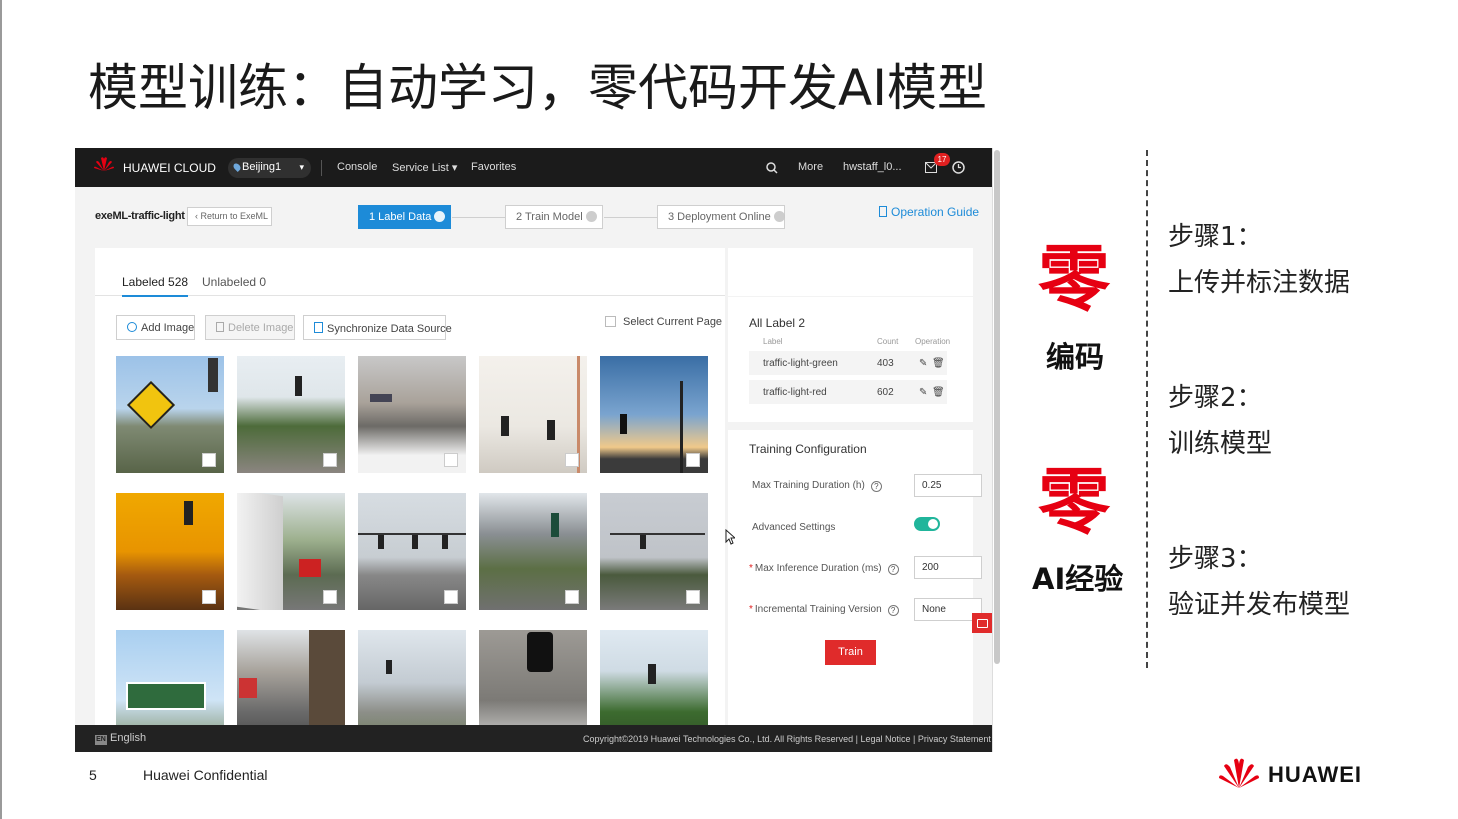  What do you see at coordinates (850, 272) in the screenshot?
I see `right-panel-top` at bounding box center [850, 272].